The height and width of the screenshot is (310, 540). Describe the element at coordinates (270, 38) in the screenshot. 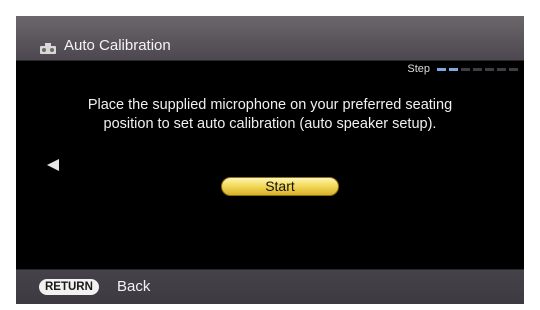

I see `title-bar: Auto Calibration` at that location.